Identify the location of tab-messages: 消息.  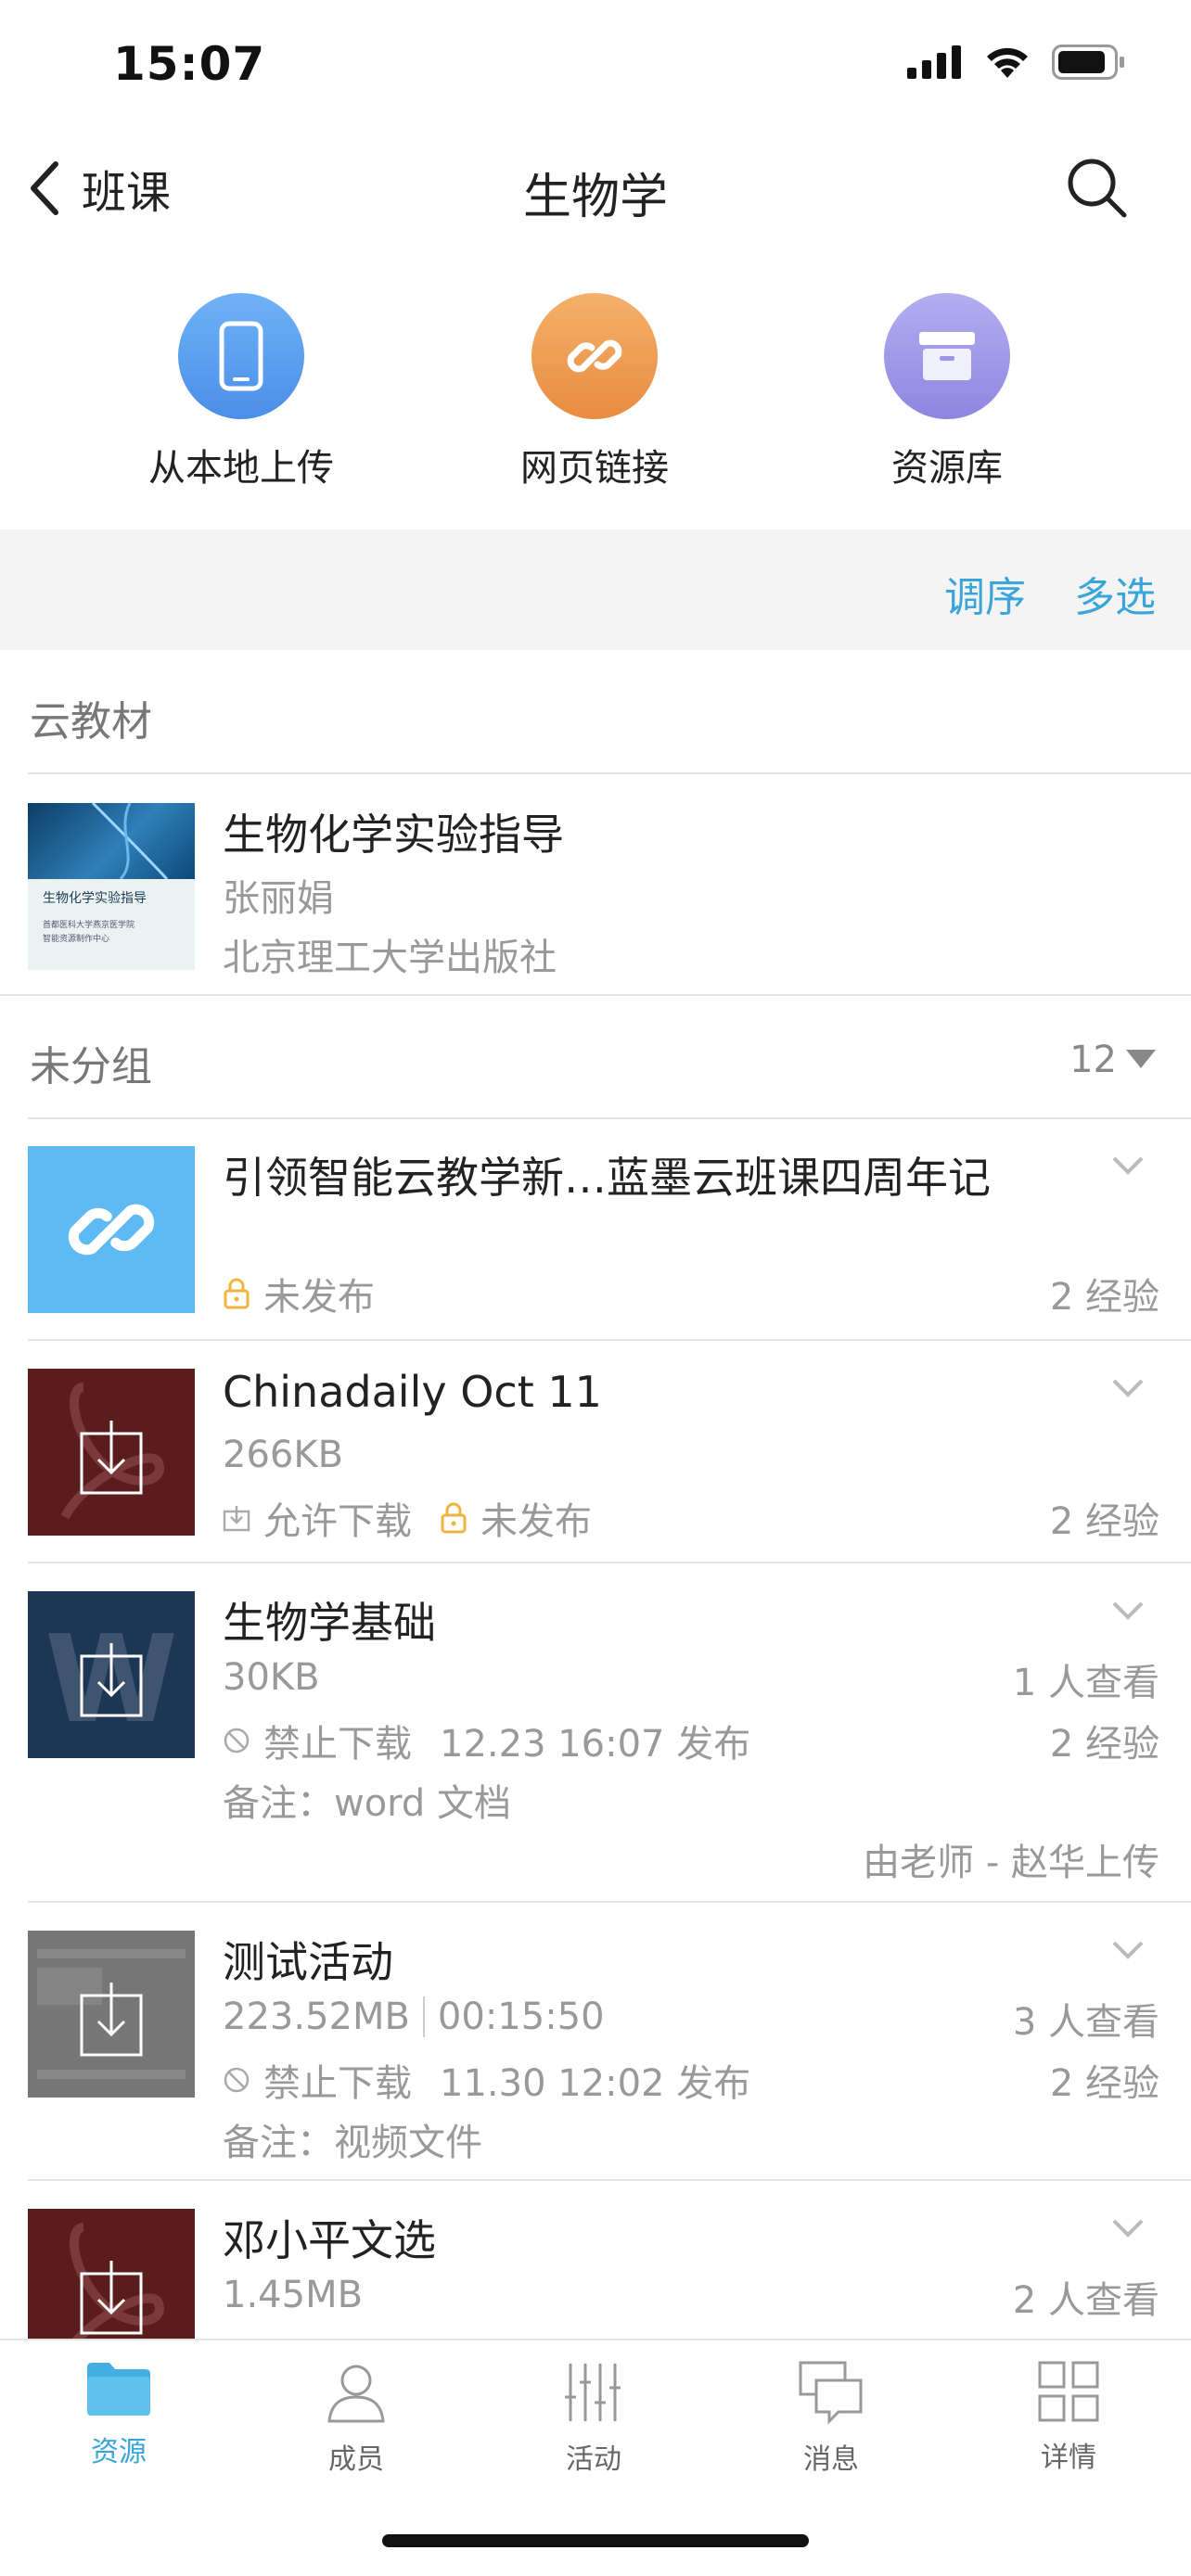
(831, 2419).